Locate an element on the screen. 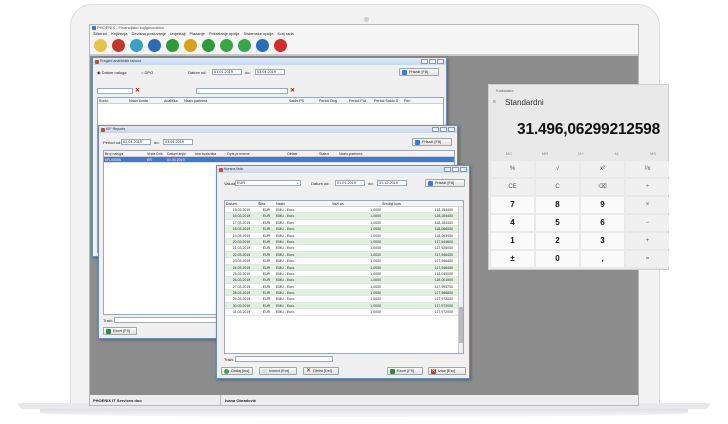 The image size is (728, 424). scrollbar-thumb is located at coordinates (461, 325).